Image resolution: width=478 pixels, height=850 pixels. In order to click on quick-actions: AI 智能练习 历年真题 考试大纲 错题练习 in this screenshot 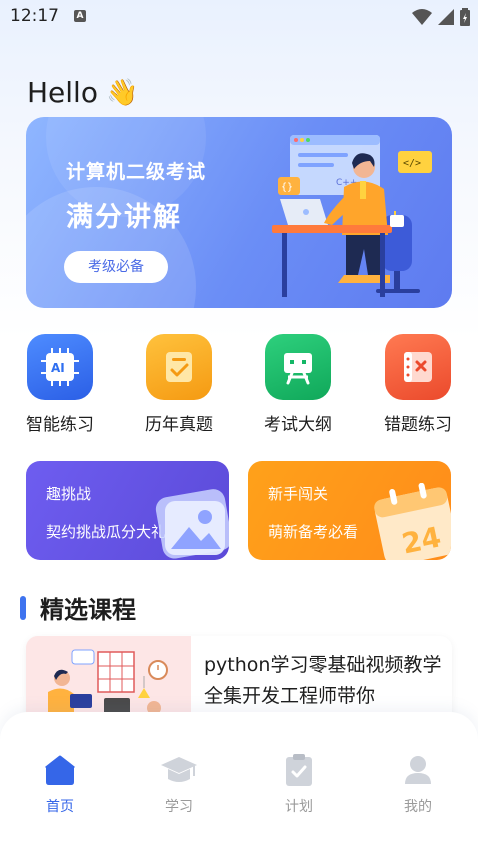, I will do `click(239, 389)`.